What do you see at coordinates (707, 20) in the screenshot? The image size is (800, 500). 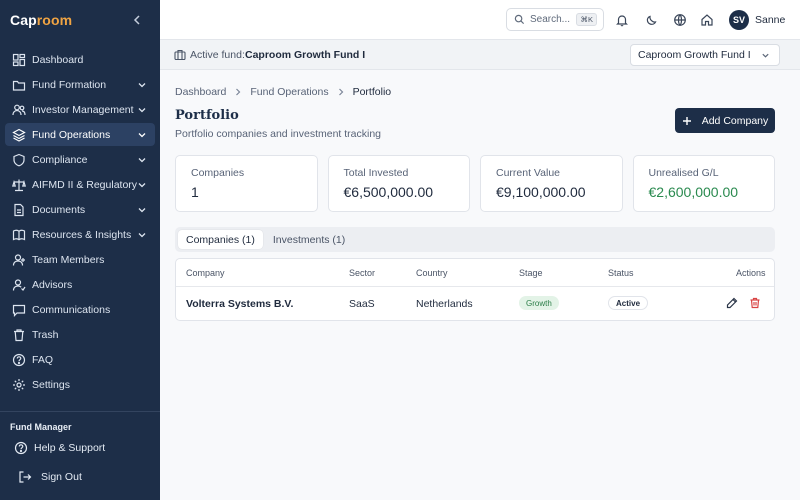 I see `home-icon` at bounding box center [707, 20].